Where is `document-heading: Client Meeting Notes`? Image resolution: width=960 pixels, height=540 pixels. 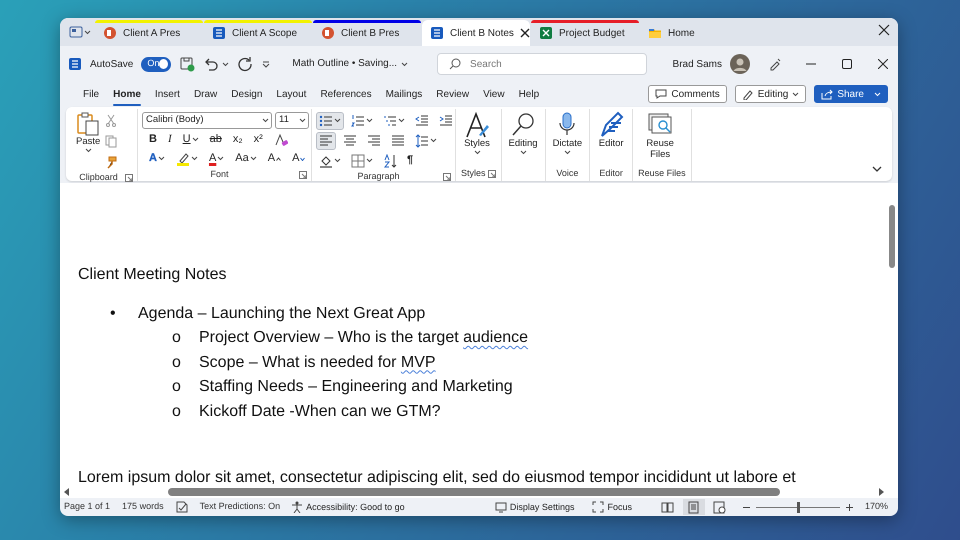
document-heading: Client Meeting Notes is located at coordinates (153, 275).